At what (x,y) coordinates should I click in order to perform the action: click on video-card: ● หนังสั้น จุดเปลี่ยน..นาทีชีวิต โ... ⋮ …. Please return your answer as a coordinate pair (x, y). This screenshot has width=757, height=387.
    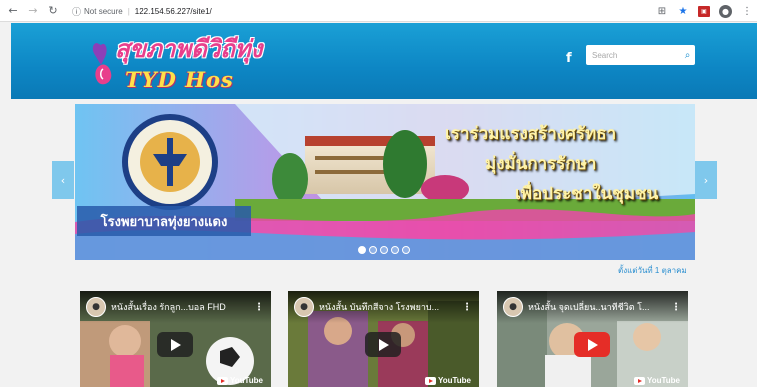
    Looking at the image, I should click on (592, 339).